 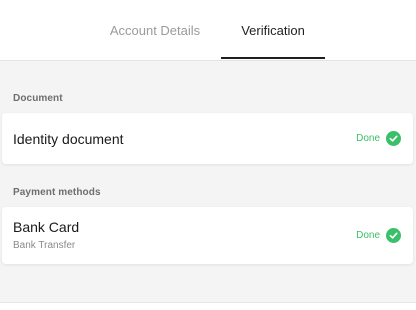 I want to click on active-tab-indicator, so click(x=273, y=58).